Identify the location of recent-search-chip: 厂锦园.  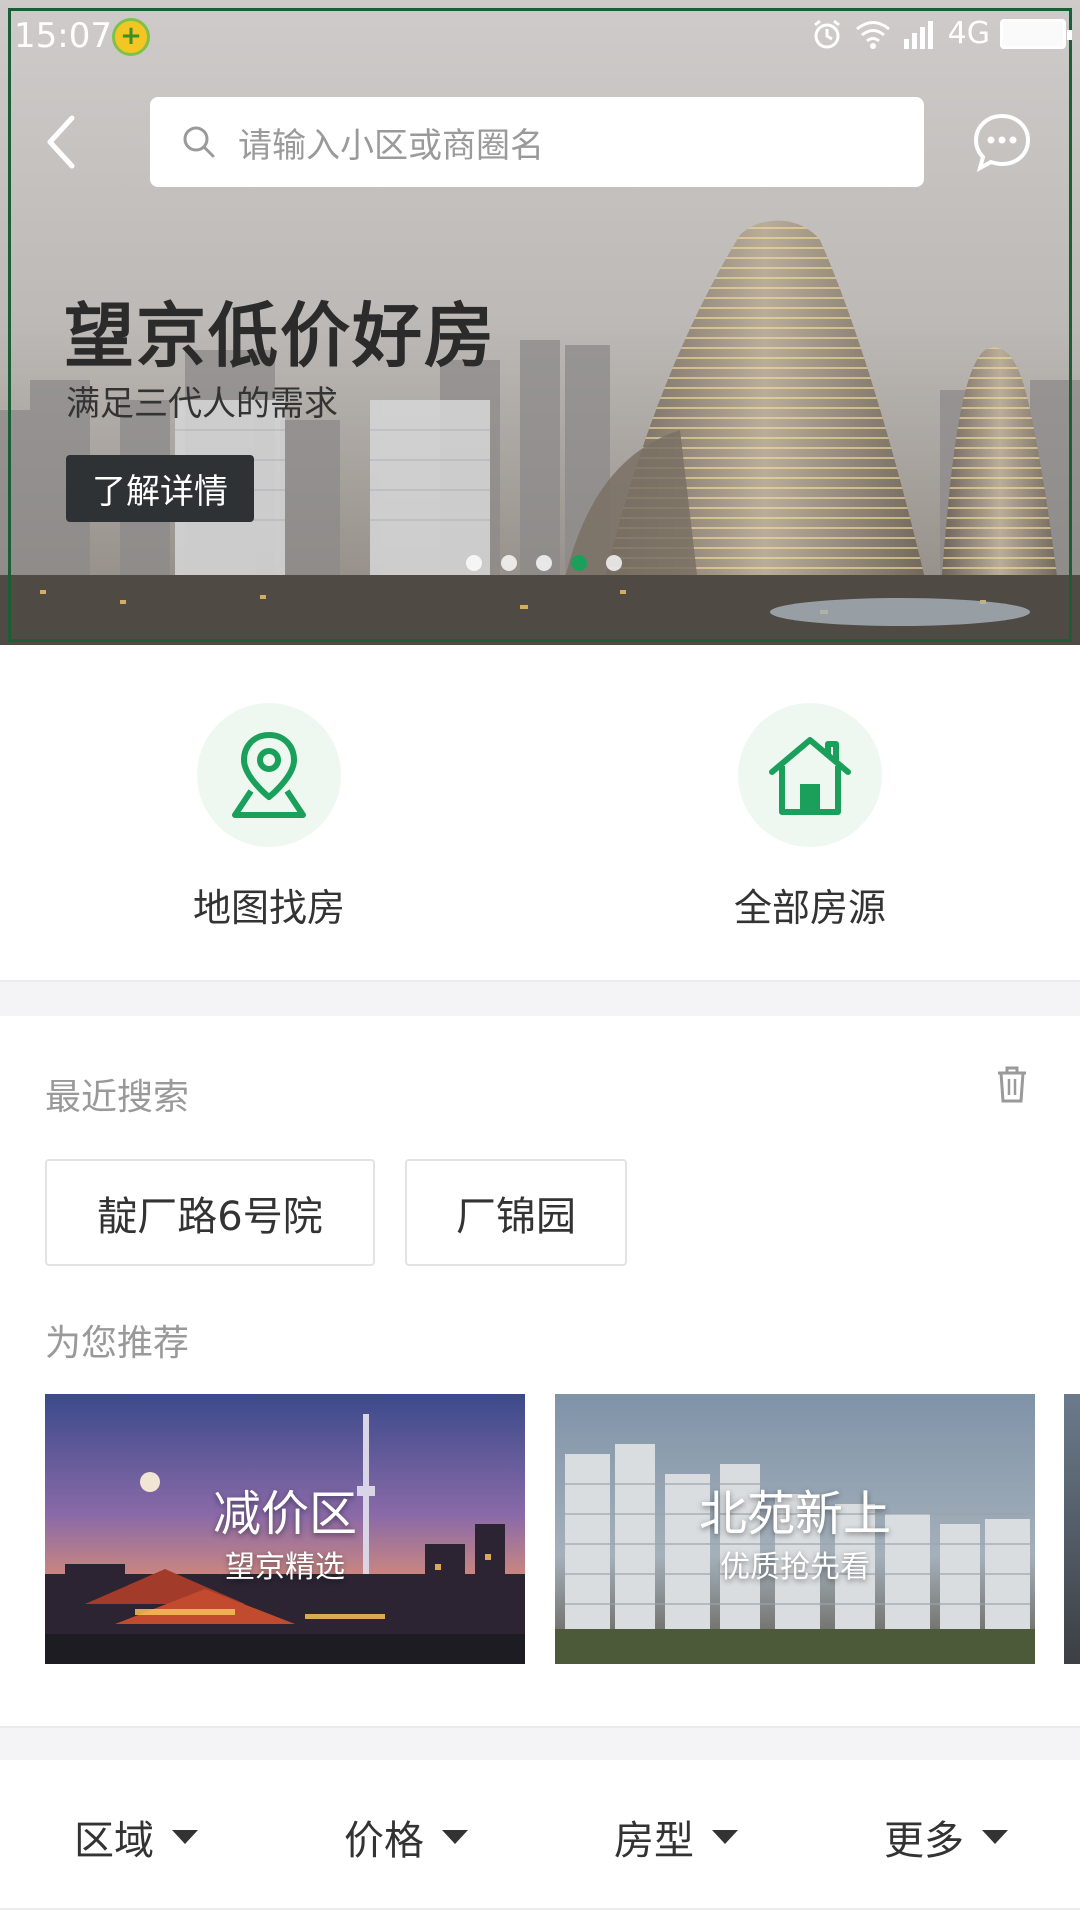
(516, 1212).